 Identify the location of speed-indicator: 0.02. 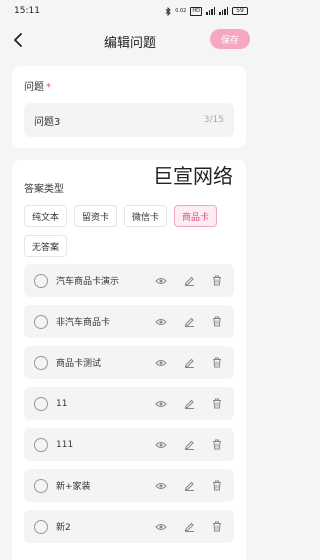
(181, 11).